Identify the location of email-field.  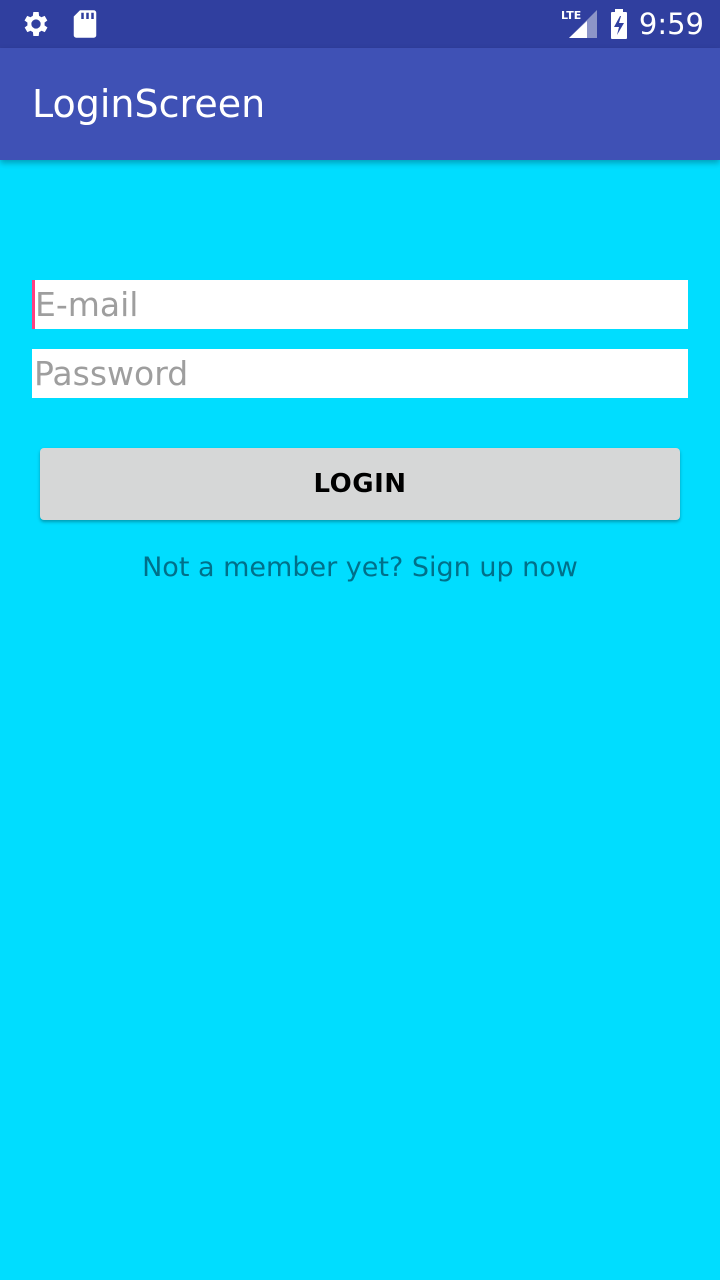
(360, 304).